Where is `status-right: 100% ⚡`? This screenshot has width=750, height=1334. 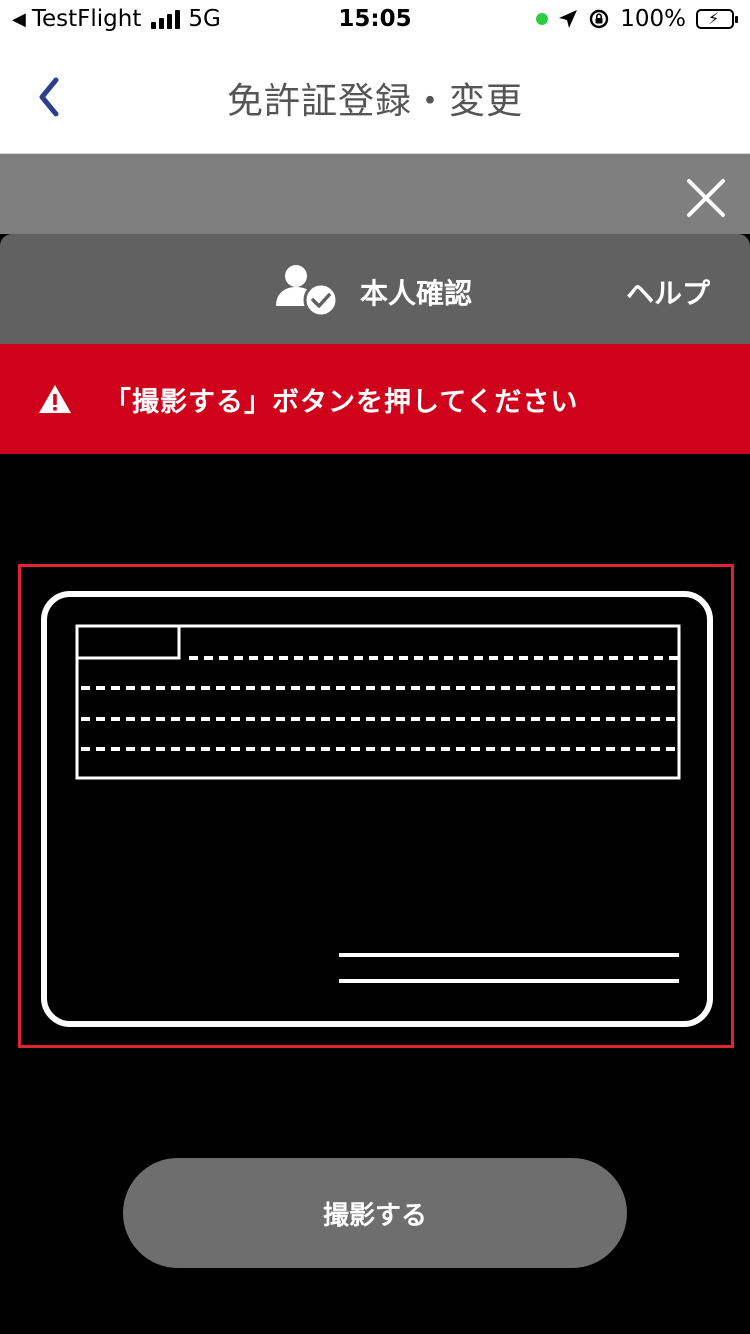
status-right: 100% ⚡ is located at coordinates (637, 19).